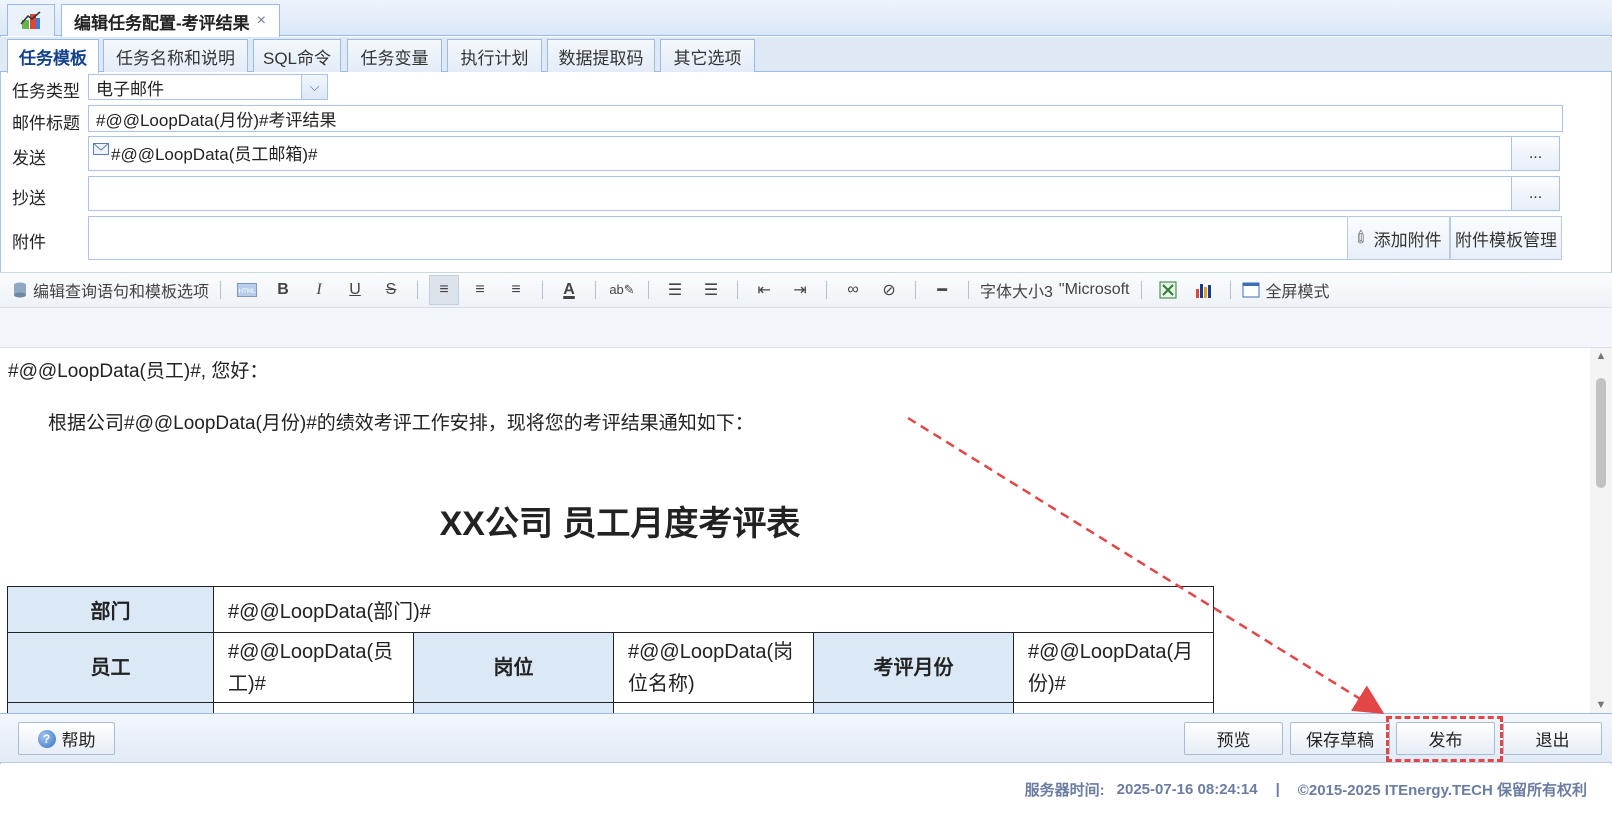  What do you see at coordinates (314, 87) in the screenshot?
I see `chevron-down-icon: ⌵` at bounding box center [314, 87].